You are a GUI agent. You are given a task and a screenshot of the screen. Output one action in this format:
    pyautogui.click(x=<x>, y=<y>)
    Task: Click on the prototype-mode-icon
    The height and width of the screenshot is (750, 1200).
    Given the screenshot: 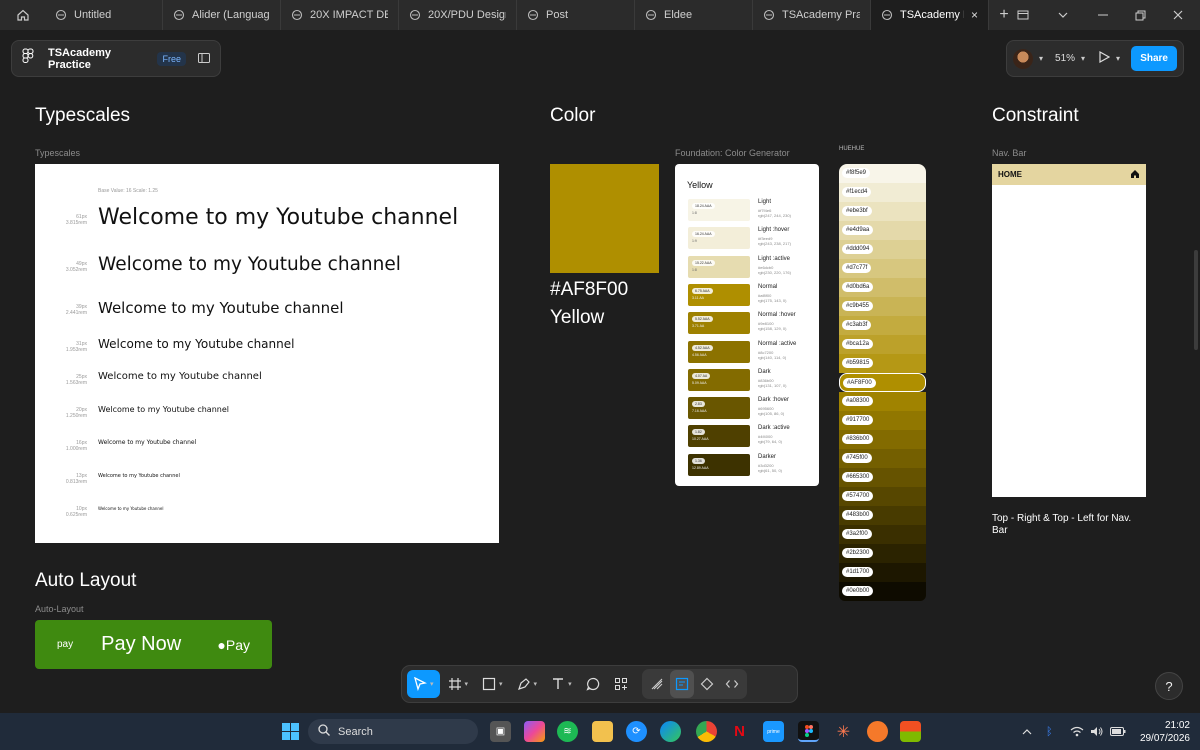 What is the action you would take?
    pyautogui.click(x=707, y=684)
    